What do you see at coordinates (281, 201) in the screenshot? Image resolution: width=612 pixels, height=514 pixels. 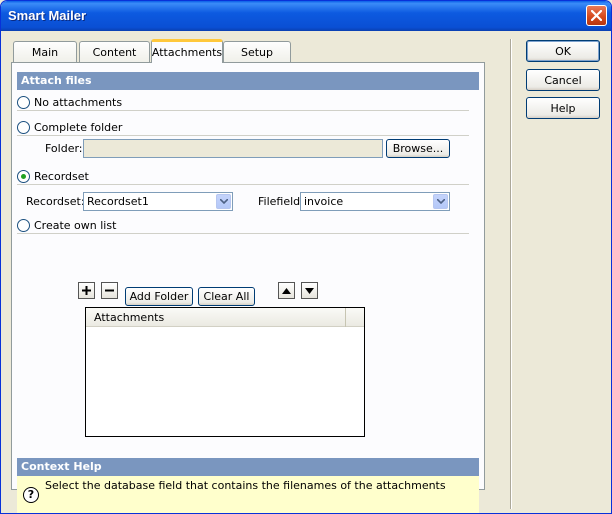 I see `filefield-label: Filefield:` at bounding box center [281, 201].